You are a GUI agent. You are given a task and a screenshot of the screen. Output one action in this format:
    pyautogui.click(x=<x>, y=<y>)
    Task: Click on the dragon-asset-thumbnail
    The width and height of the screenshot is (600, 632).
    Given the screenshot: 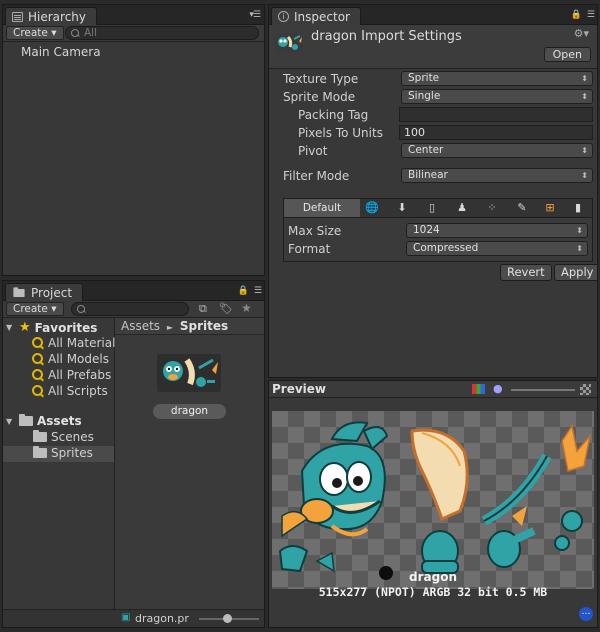 What is the action you would take?
    pyautogui.click(x=189, y=373)
    